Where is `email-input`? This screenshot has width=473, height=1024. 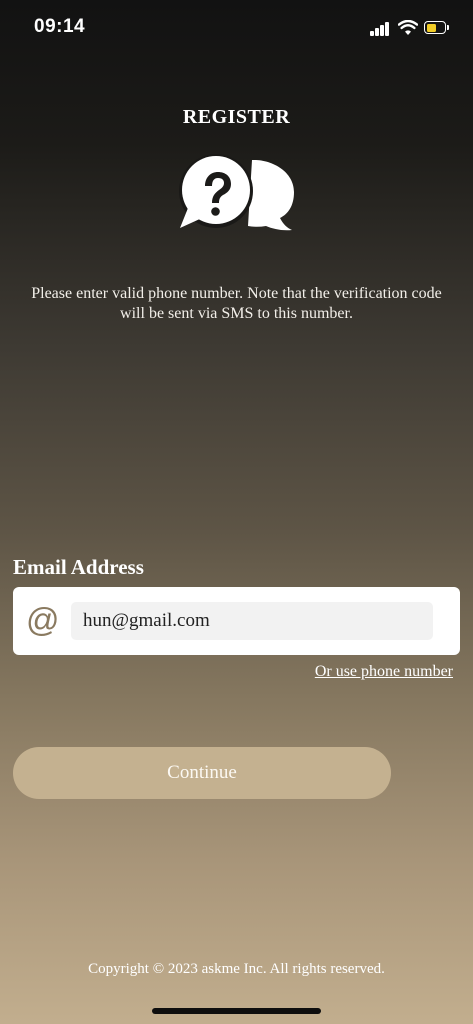 email-input is located at coordinates (252, 621).